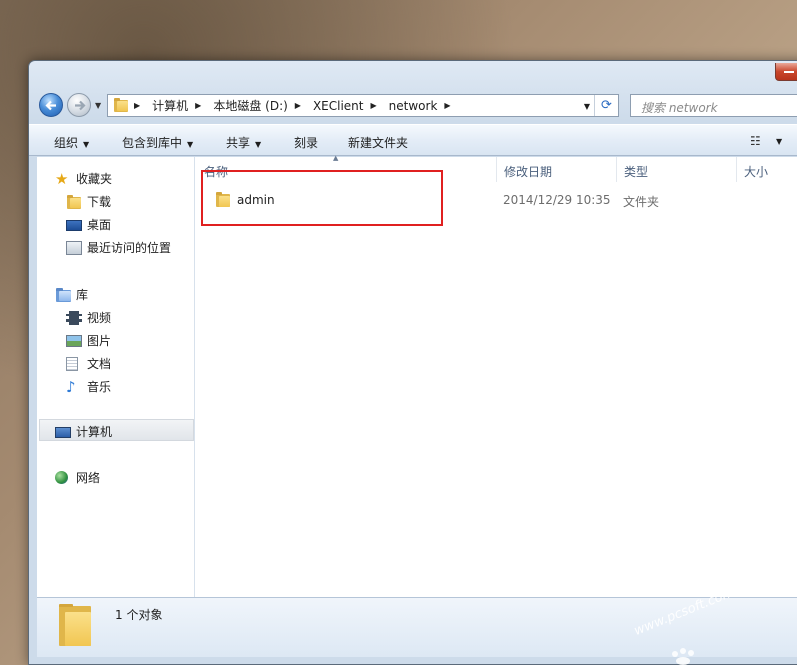  Describe the element at coordinates (755, 141) in the screenshot. I see `view-options-icon: ☷` at that location.